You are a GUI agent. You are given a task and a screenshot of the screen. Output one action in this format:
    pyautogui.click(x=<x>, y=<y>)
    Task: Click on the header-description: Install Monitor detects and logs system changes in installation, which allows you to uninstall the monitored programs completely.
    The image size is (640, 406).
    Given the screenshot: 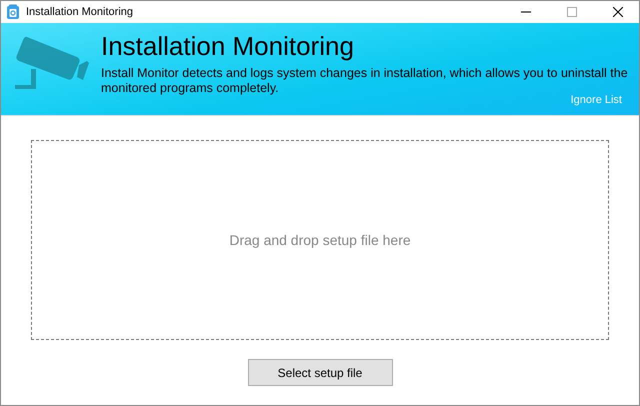 What is the action you would take?
    pyautogui.click(x=365, y=80)
    